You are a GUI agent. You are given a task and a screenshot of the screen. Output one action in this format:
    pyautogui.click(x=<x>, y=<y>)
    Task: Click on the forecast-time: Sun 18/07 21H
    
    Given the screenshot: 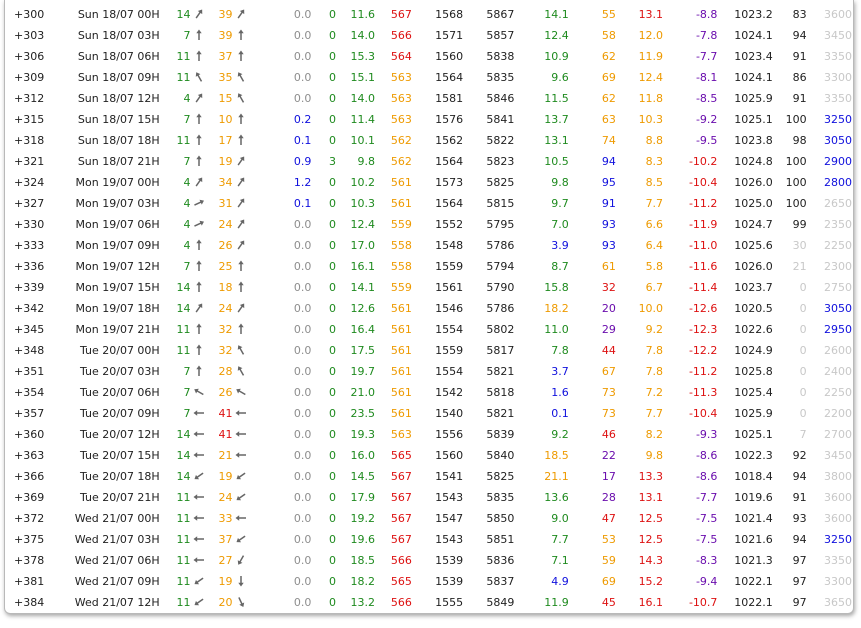 What is the action you would take?
    pyautogui.click(x=118, y=161)
    